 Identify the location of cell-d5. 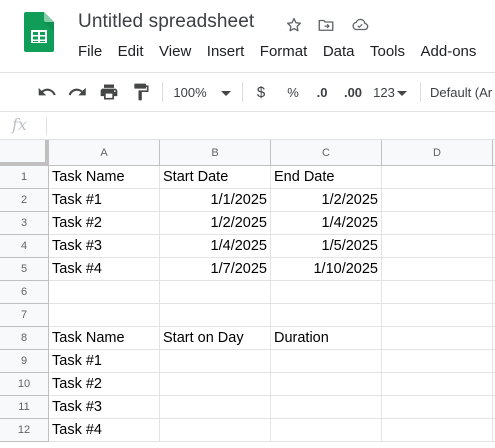
(437, 269).